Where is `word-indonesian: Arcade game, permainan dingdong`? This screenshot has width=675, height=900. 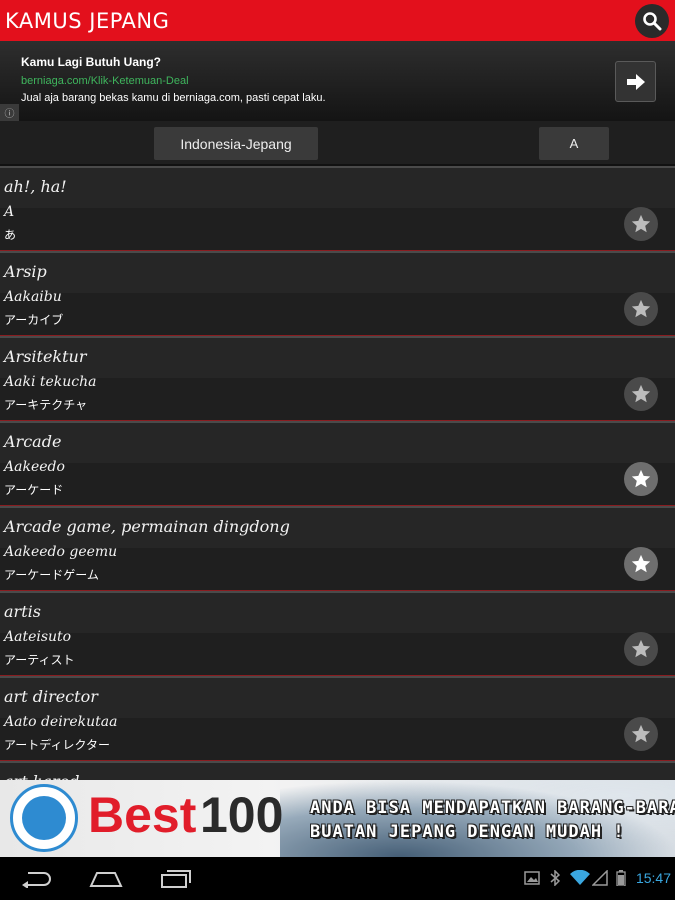
word-indonesian: Arcade game, permainan dingdong is located at coordinates (147, 526).